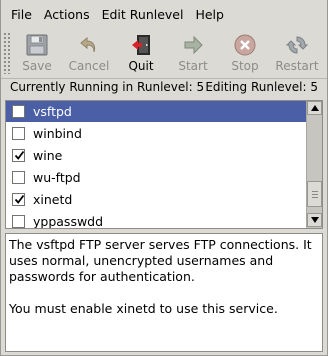 Image resolution: width=328 pixels, height=356 pixels. I want to click on cancel-button-label: Cancel, so click(89, 66).